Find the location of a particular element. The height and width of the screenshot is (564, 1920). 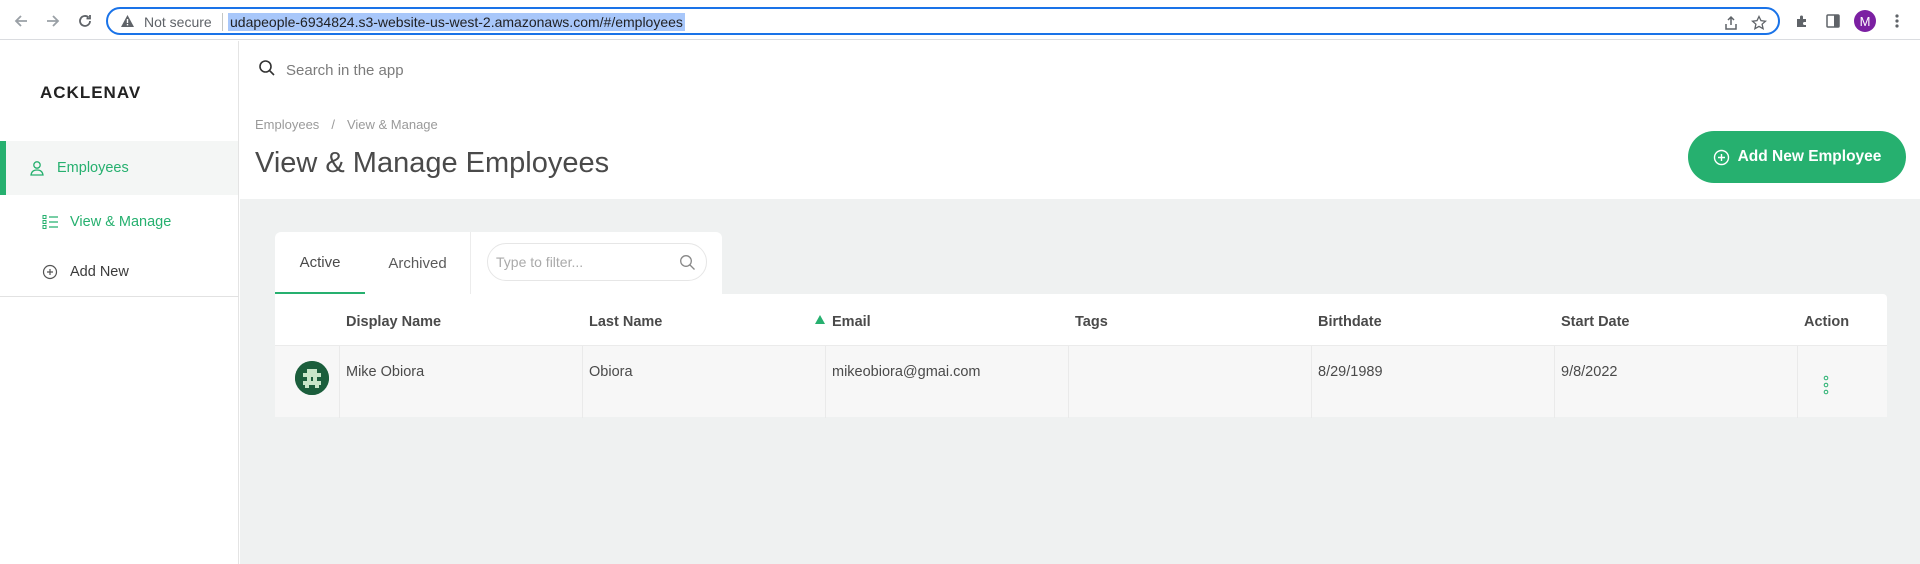

profile-initial: M is located at coordinates (1865, 21).